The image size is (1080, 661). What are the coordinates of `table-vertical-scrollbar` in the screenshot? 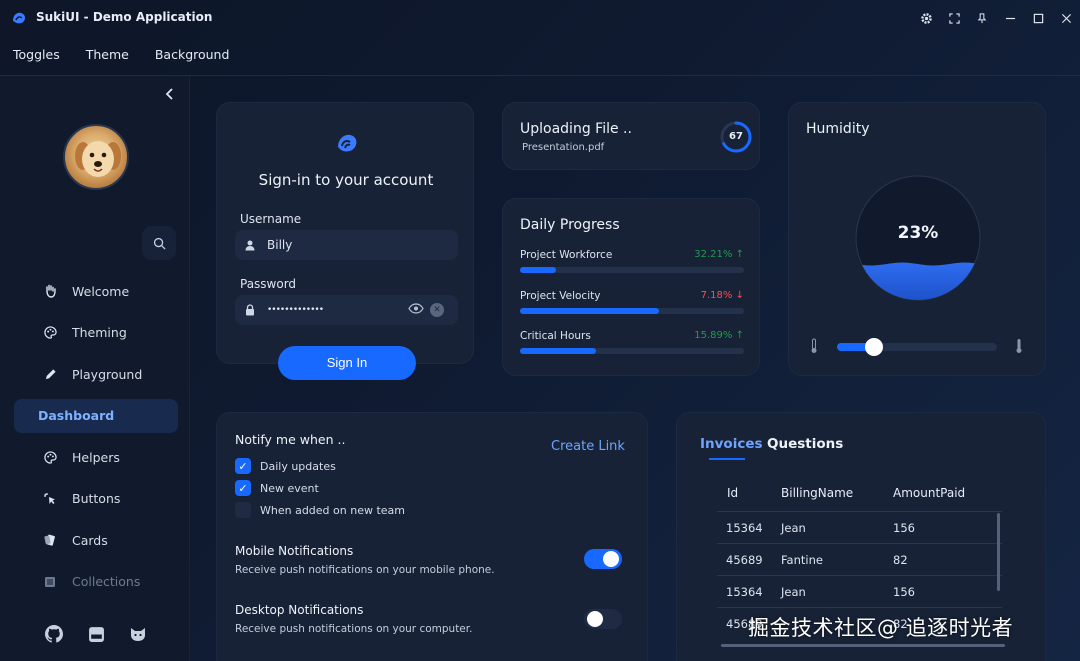 It's located at (998, 552).